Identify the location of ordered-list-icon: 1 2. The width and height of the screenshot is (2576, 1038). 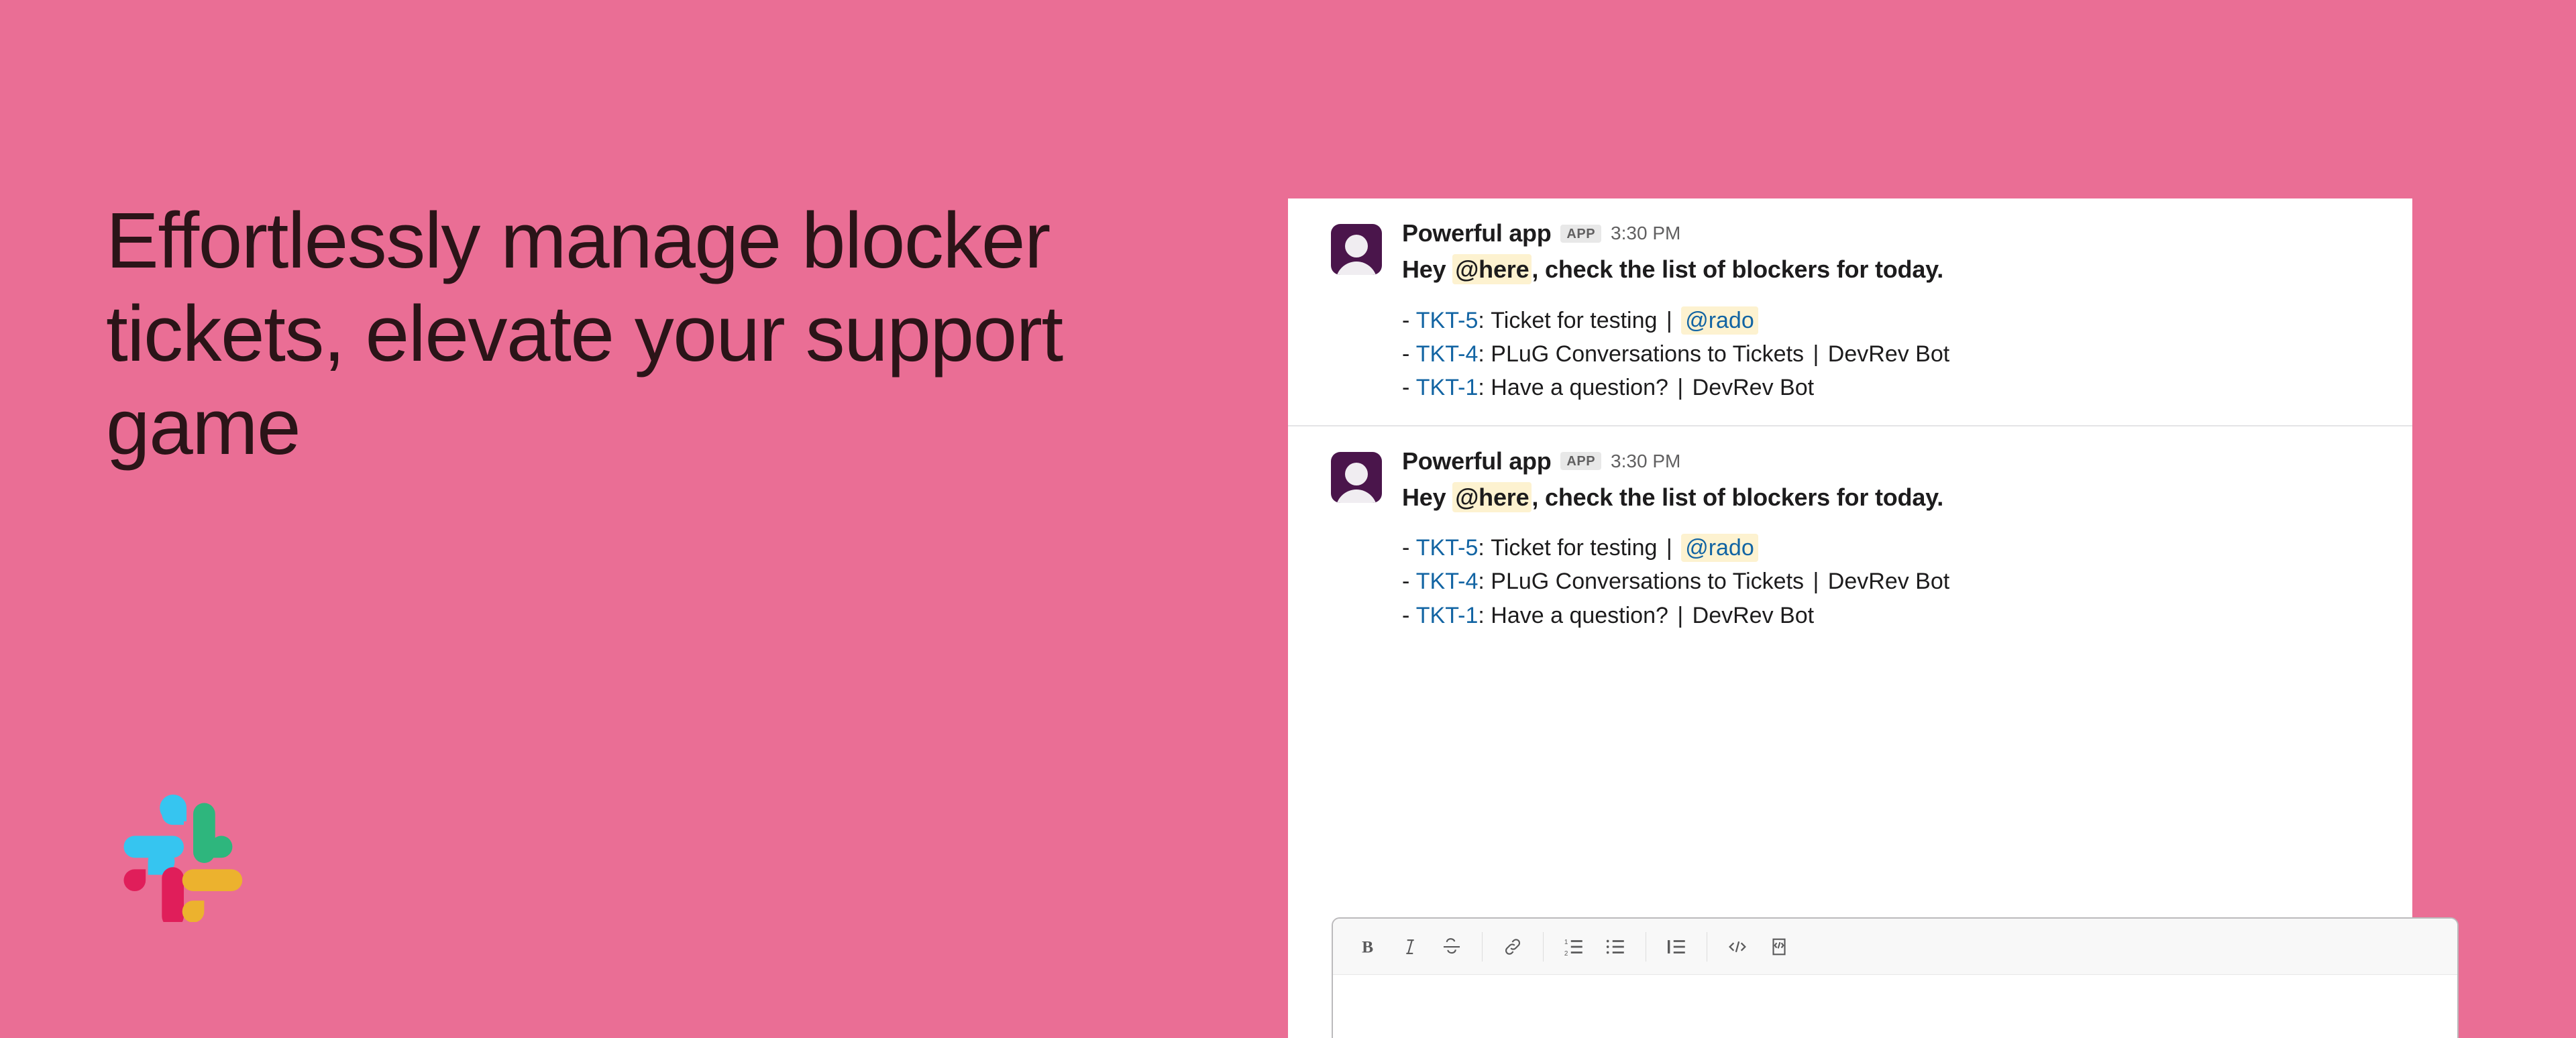
(1574, 947).